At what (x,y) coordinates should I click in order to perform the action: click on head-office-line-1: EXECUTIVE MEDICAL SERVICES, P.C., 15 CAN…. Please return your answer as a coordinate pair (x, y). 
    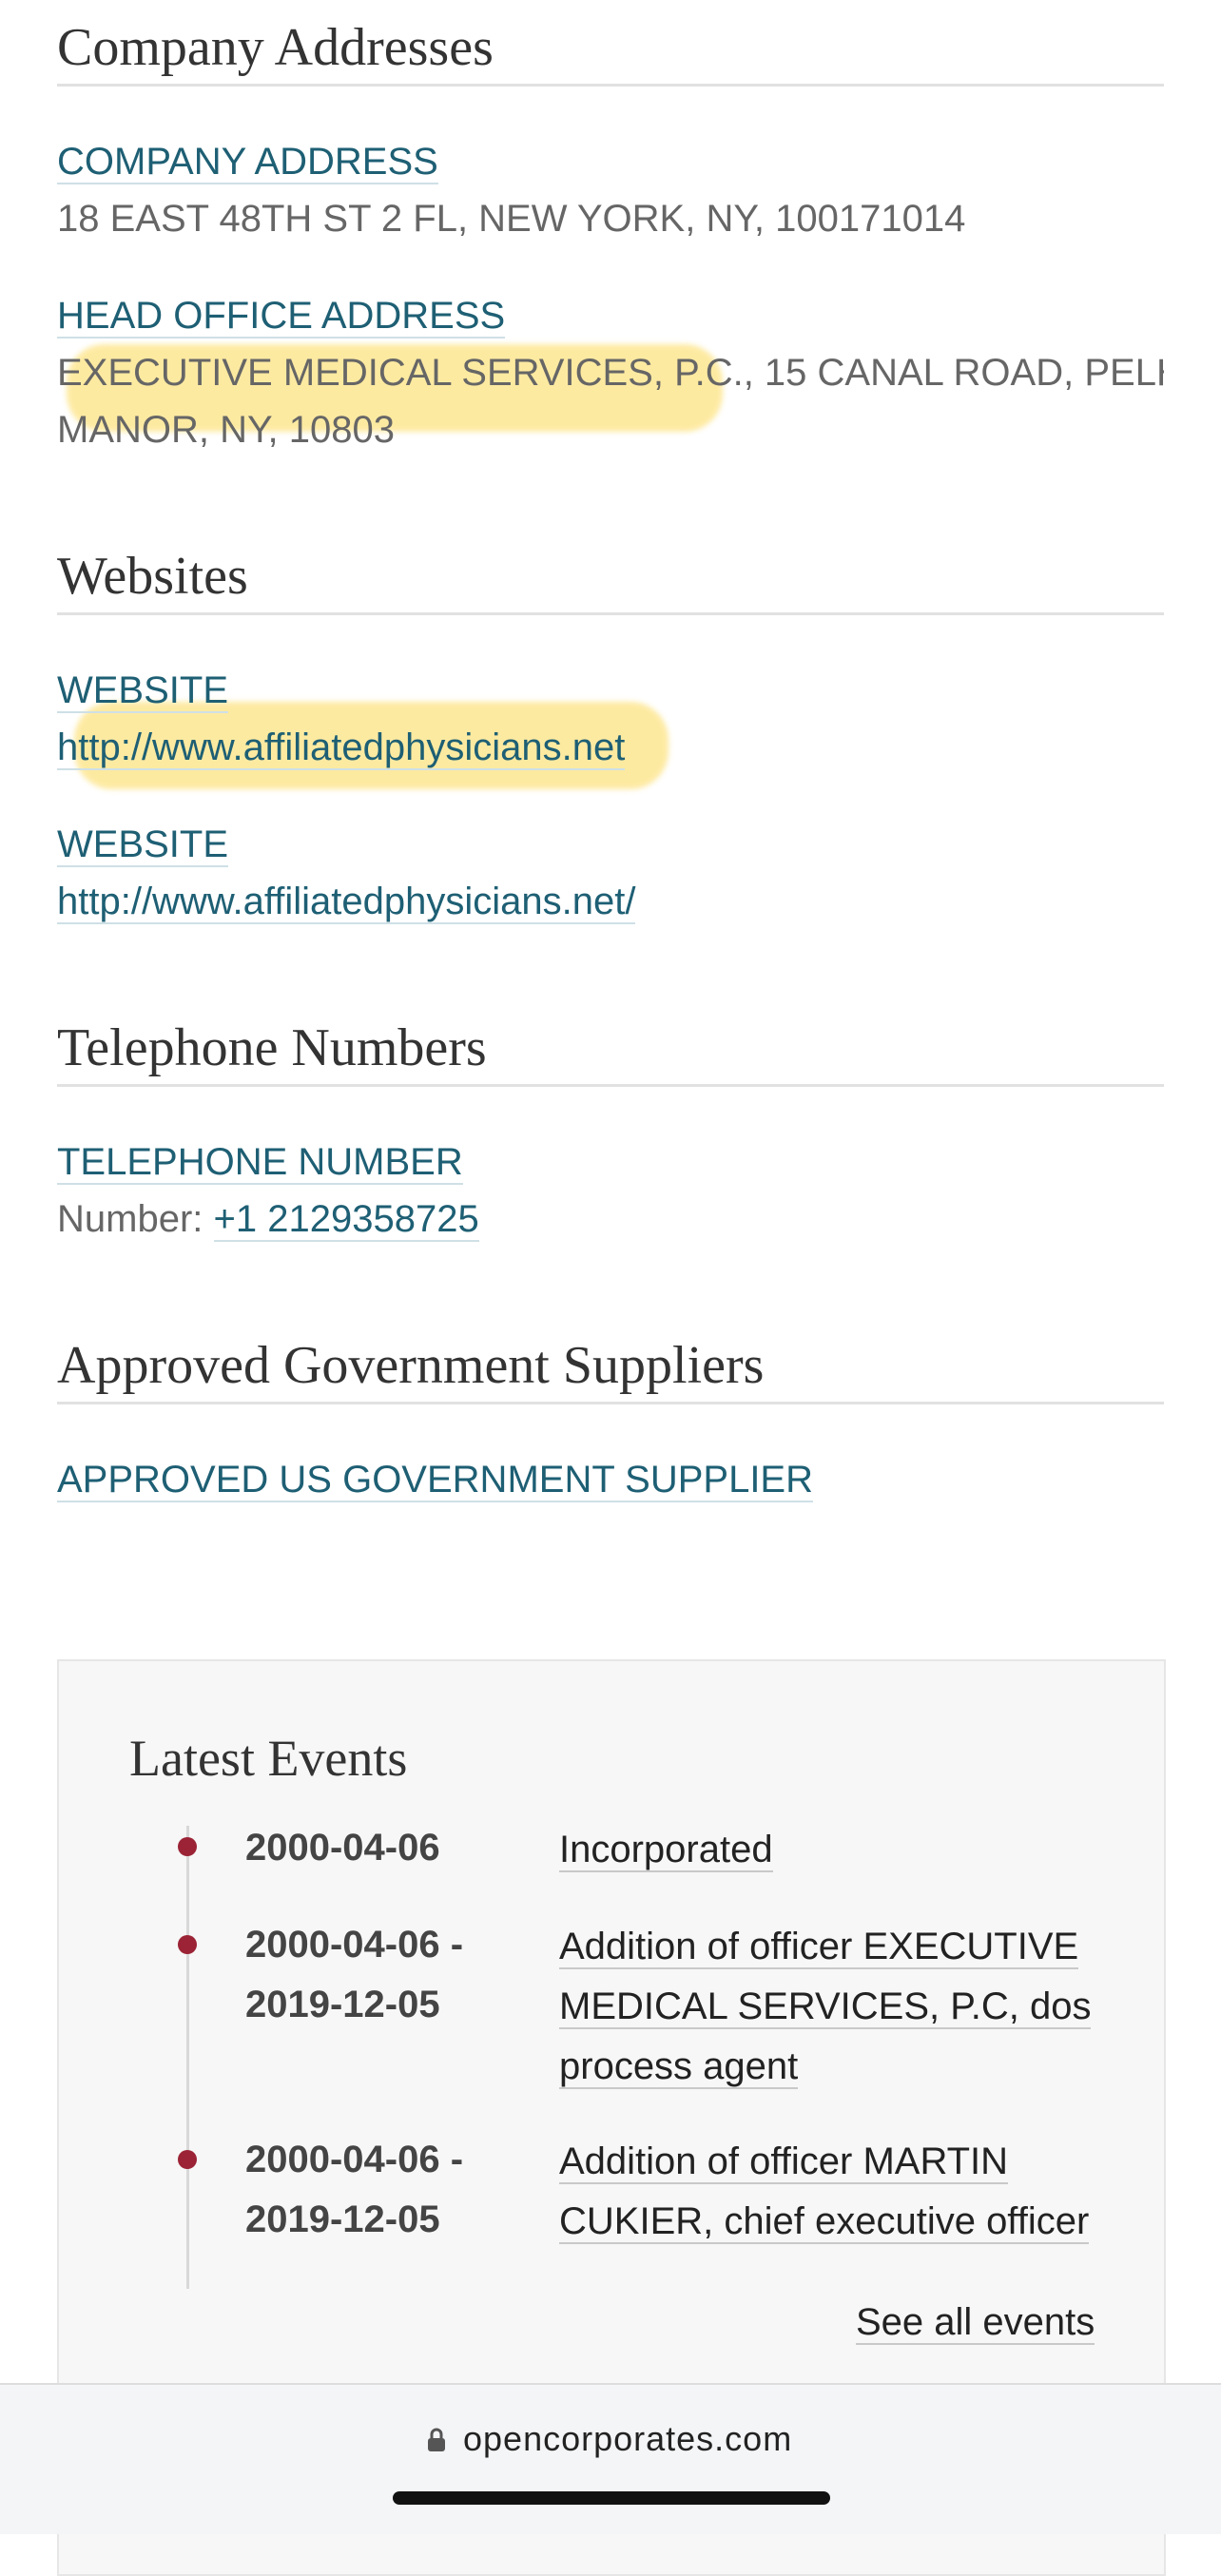
    Looking at the image, I should click on (610, 373).